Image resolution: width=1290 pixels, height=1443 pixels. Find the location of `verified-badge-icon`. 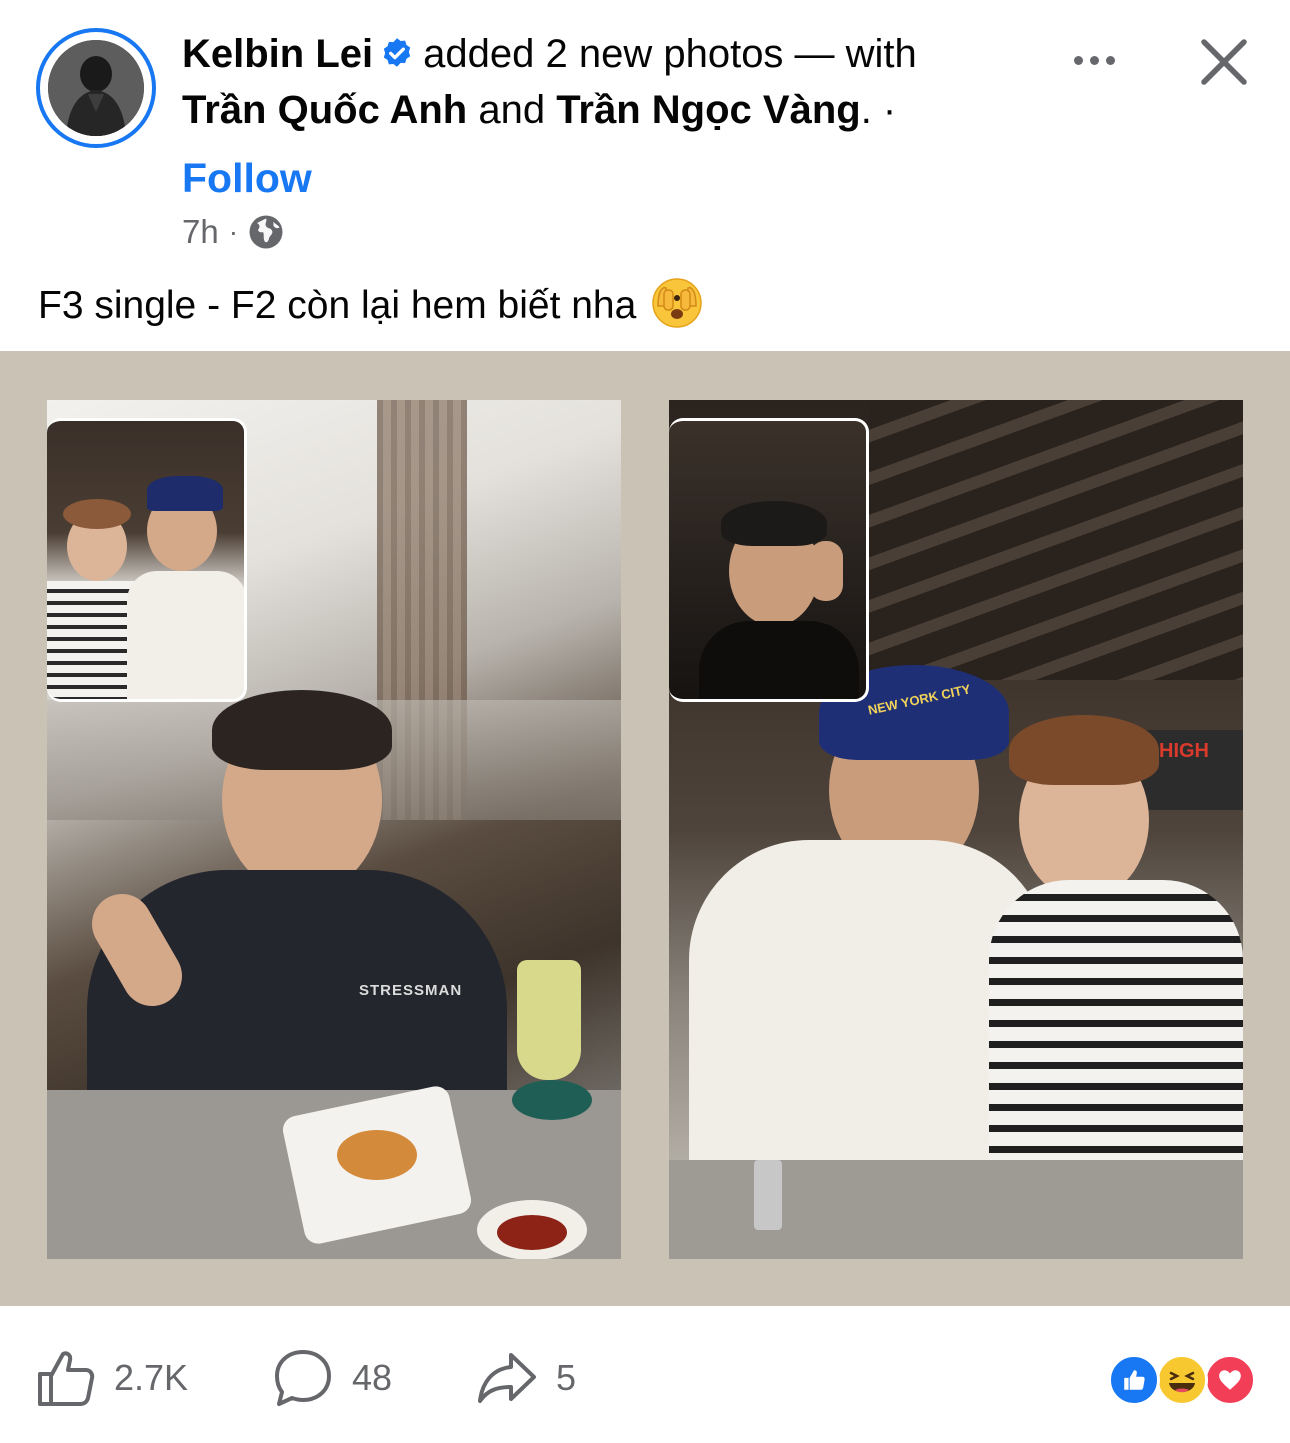

verified-badge-icon is located at coordinates (397, 52).